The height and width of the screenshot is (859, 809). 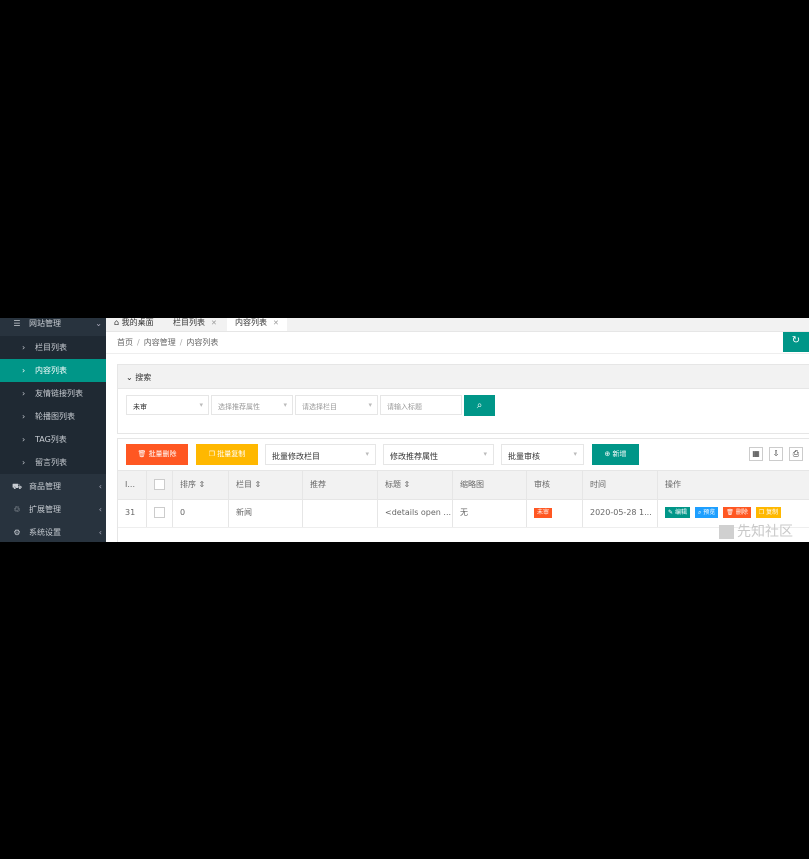 What do you see at coordinates (53, 462) in the screenshot?
I see `sidebar-item-messages: › 留言列表` at bounding box center [53, 462].